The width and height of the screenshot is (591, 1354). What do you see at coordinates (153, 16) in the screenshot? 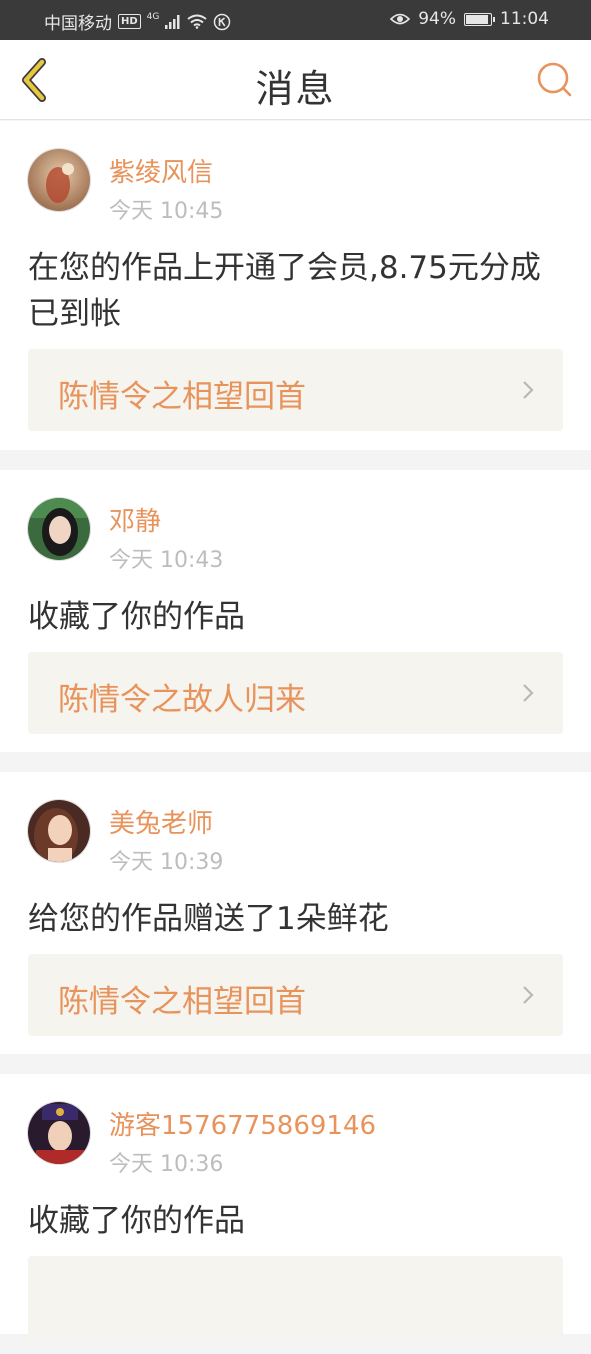
I see `network-type: 4G` at bounding box center [153, 16].